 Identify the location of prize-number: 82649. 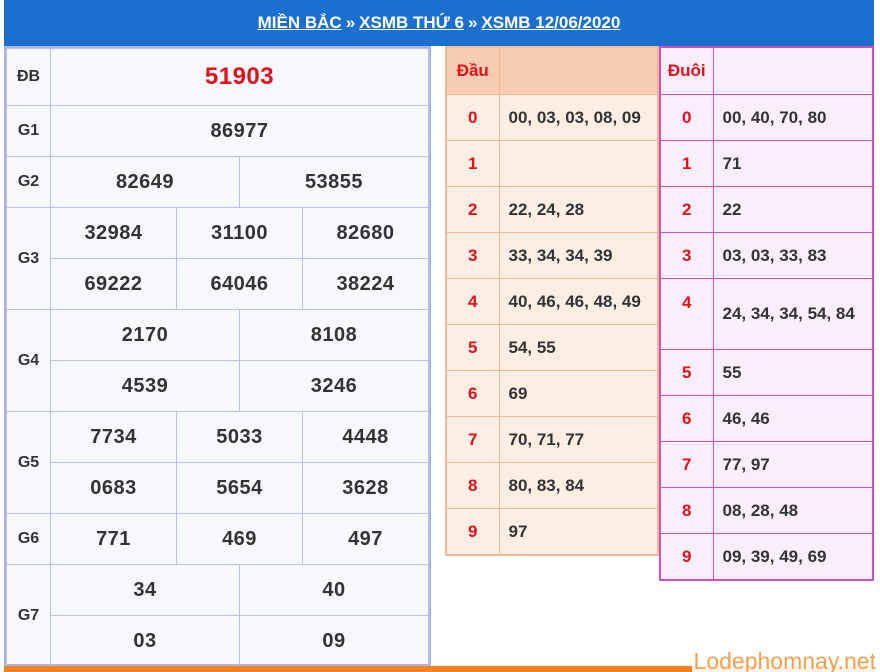
(145, 182).